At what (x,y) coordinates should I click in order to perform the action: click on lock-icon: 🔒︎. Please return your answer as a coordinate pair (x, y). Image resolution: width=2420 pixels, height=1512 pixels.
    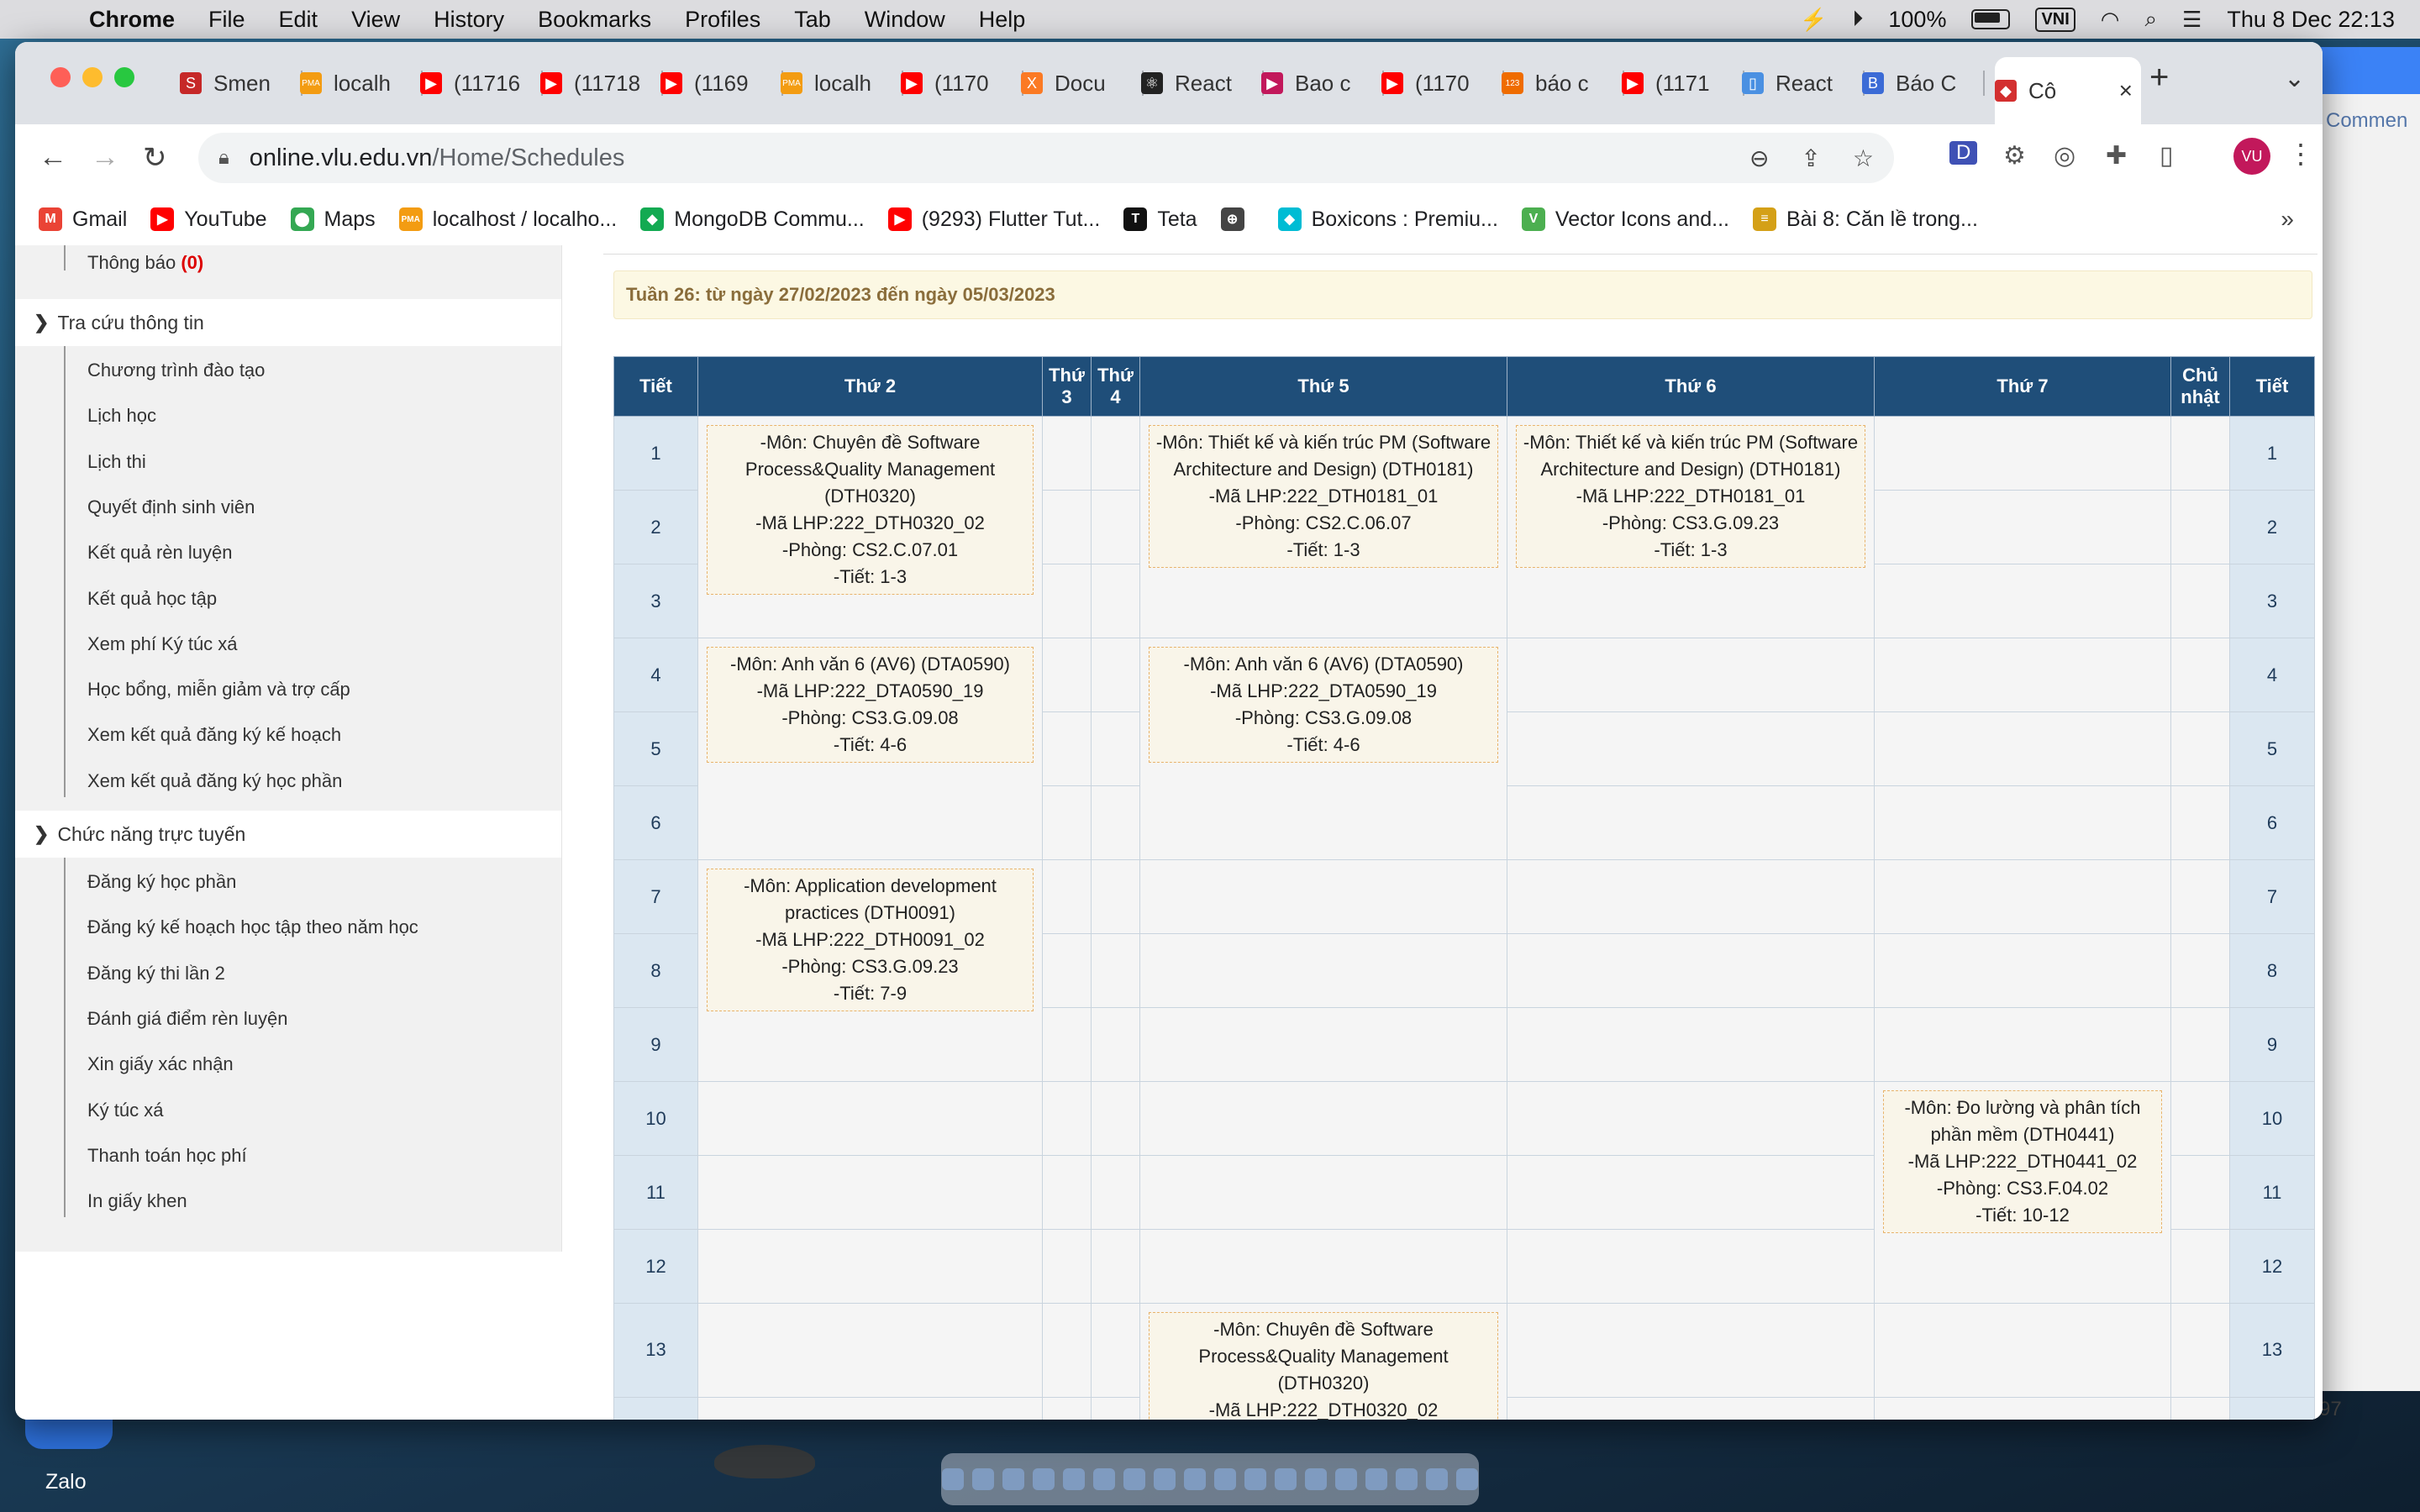
    Looking at the image, I should click on (224, 158).